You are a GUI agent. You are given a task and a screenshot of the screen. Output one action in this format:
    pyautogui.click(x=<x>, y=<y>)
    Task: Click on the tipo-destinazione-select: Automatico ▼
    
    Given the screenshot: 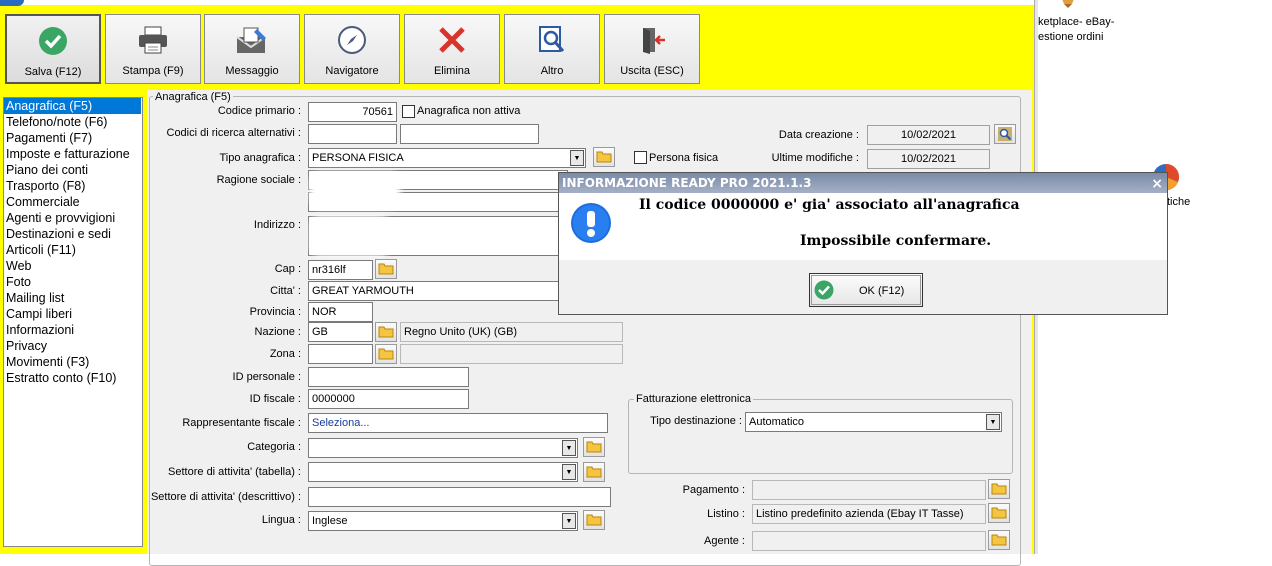 What is the action you would take?
    pyautogui.click(x=873, y=422)
    